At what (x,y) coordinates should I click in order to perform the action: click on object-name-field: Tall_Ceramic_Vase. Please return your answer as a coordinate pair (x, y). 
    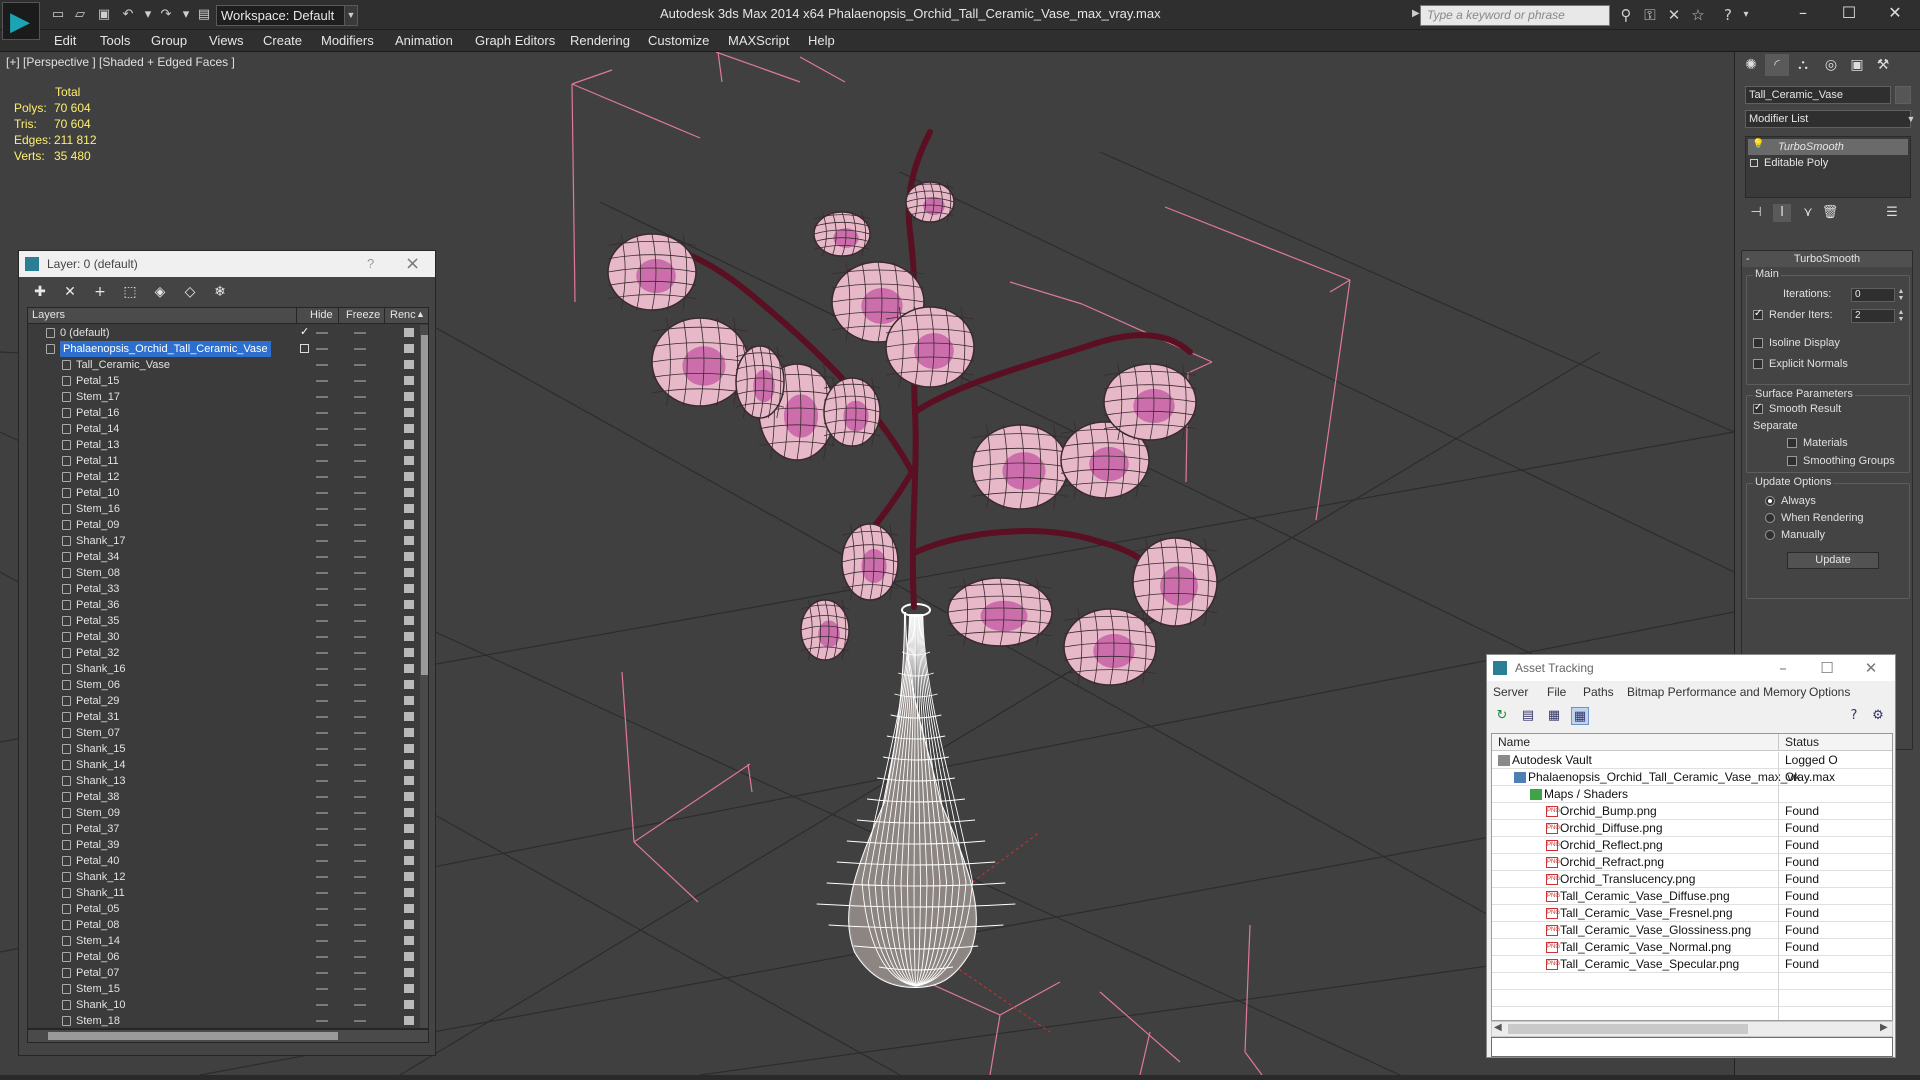
    Looking at the image, I should click on (1818, 95).